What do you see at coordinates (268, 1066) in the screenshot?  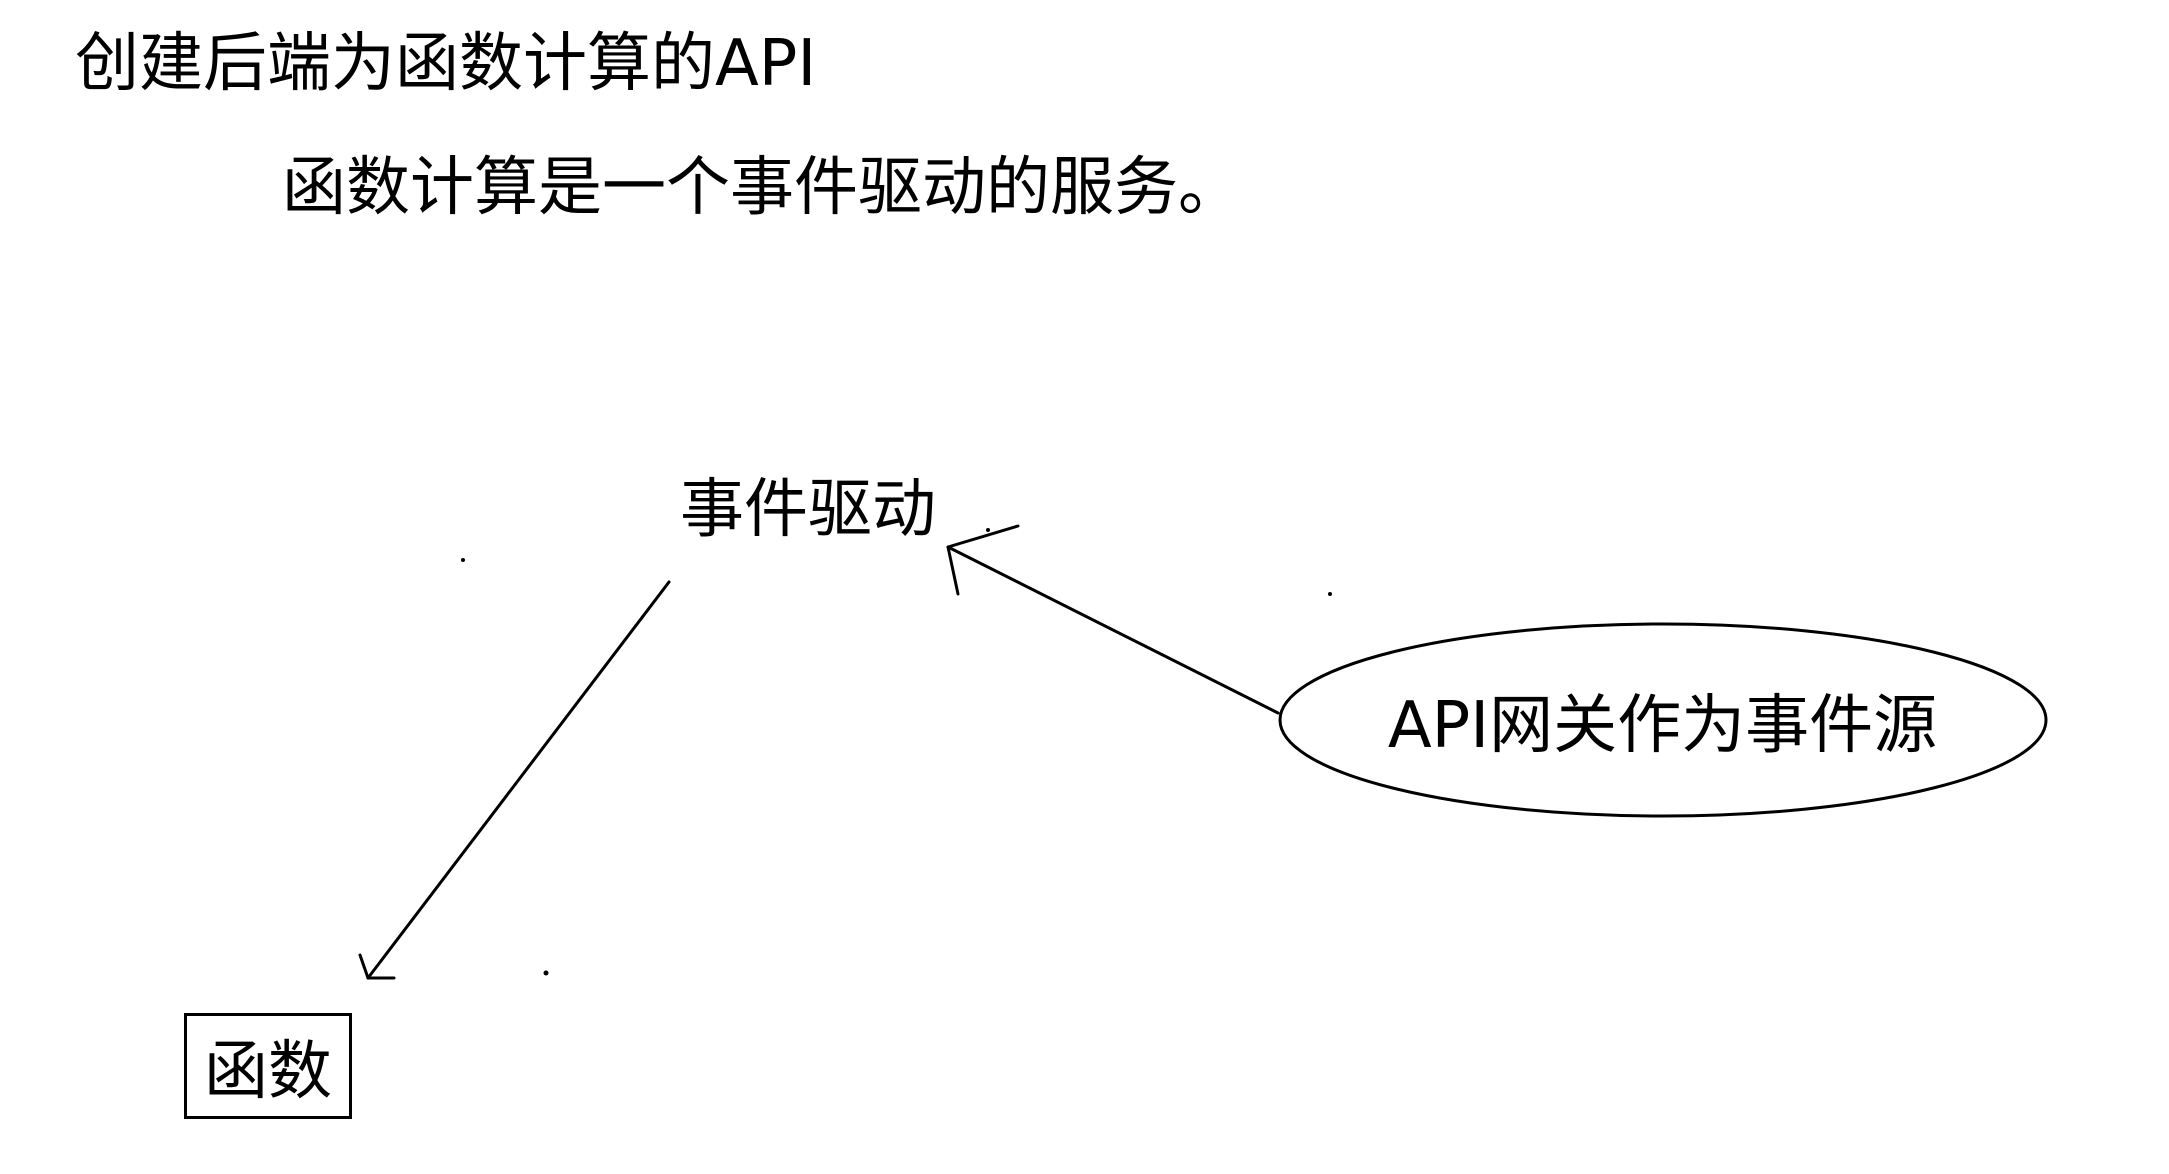 I see `node-function: 函数` at bounding box center [268, 1066].